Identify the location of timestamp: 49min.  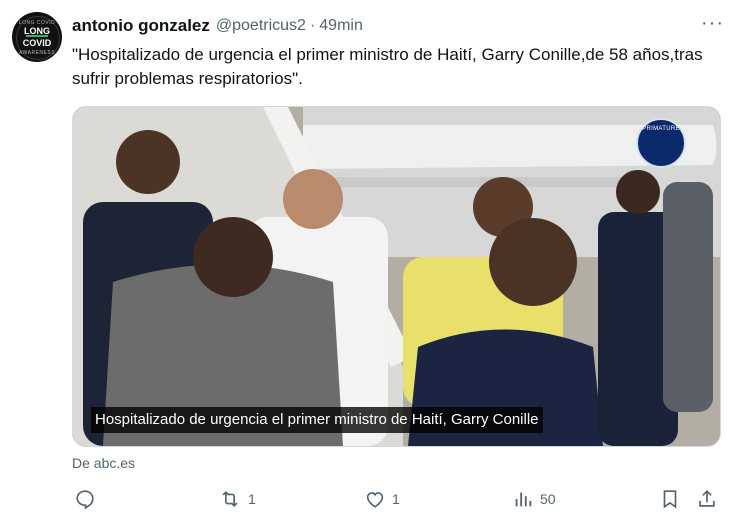
(341, 26).